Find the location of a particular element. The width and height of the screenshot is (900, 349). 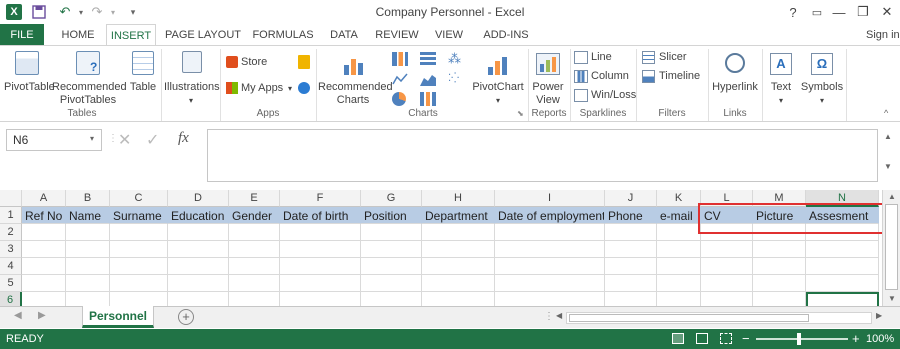

tab-add-ins: ADD-INS is located at coordinates (506, 35).